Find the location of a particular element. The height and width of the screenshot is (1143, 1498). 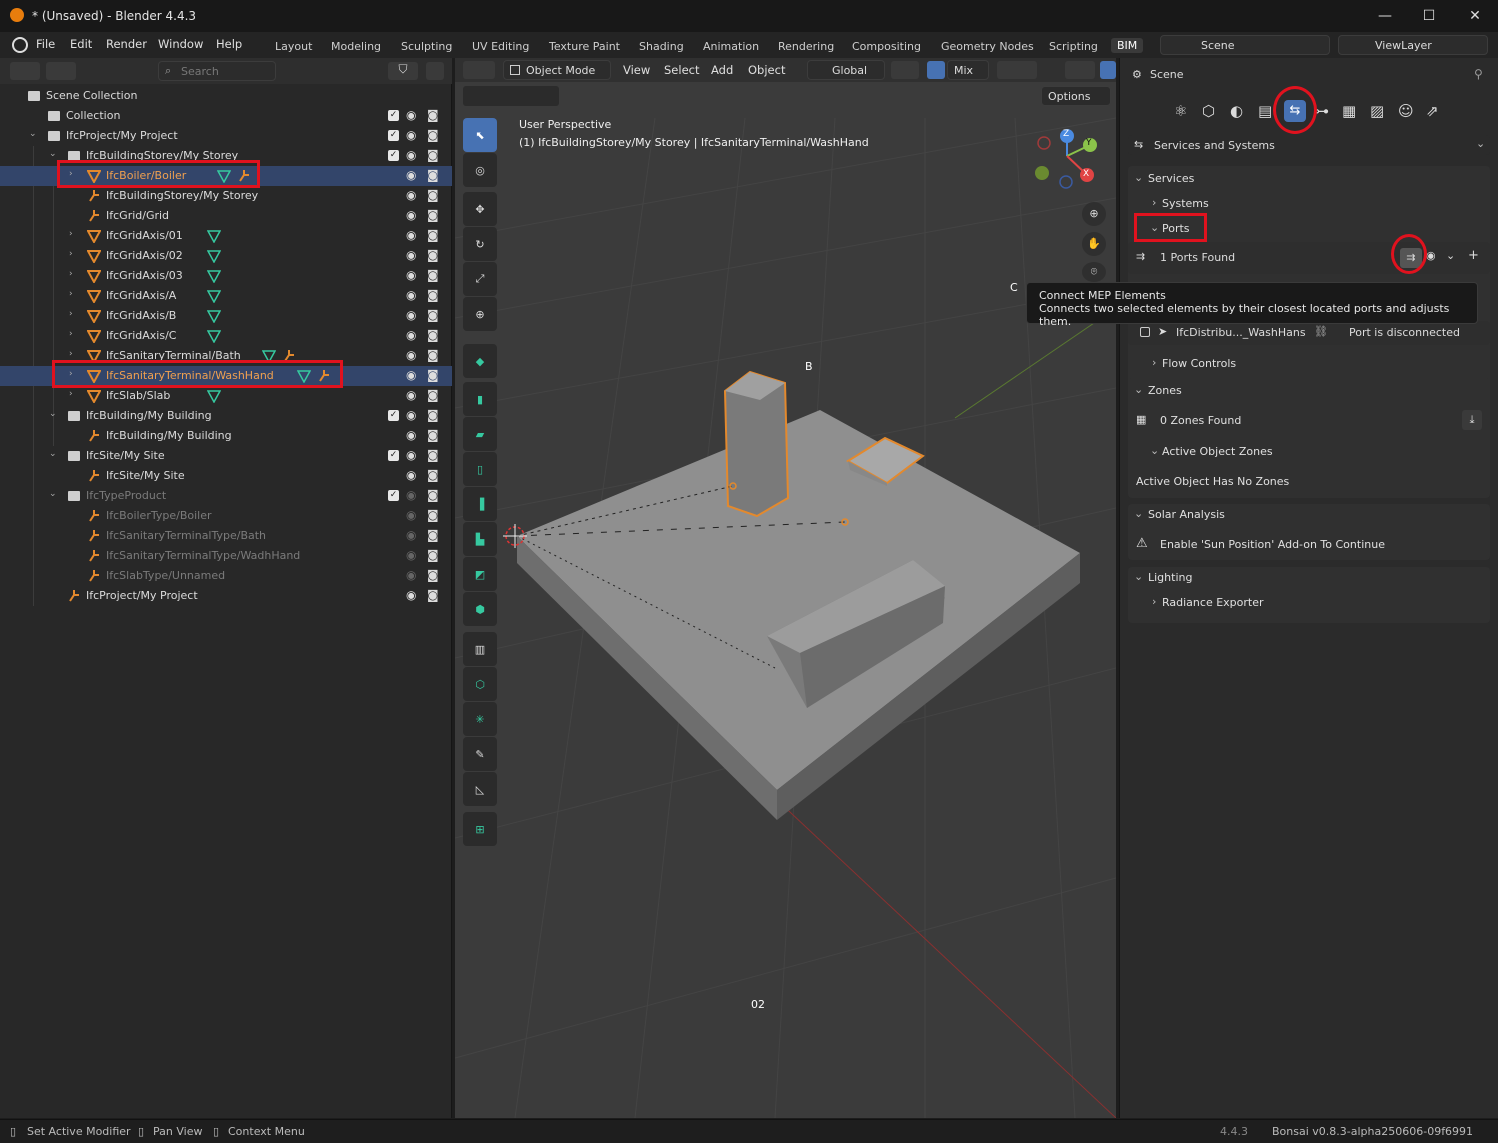

active-object-zones-header: ⌄ Active Object Zones is located at coordinates (1309, 452).